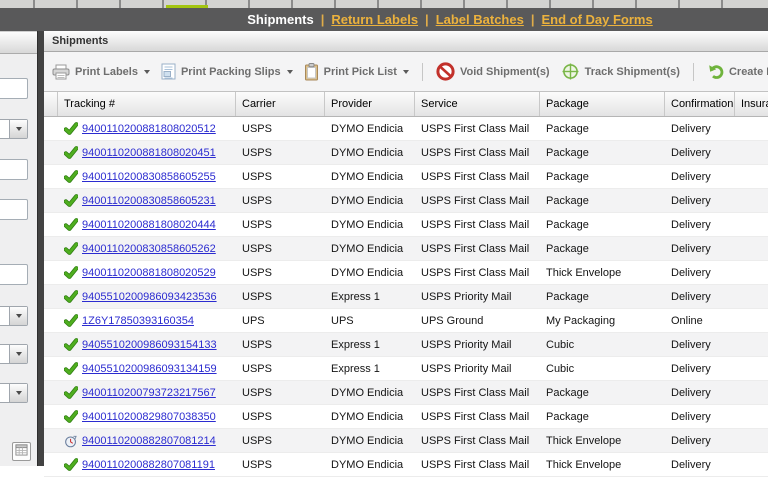 The height and width of the screenshot is (477, 768). What do you see at coordinates (138, 321) in the screenshot?
I see `tracking-link: 1Z6Y17850393160354` at bounding box center [138, 321].